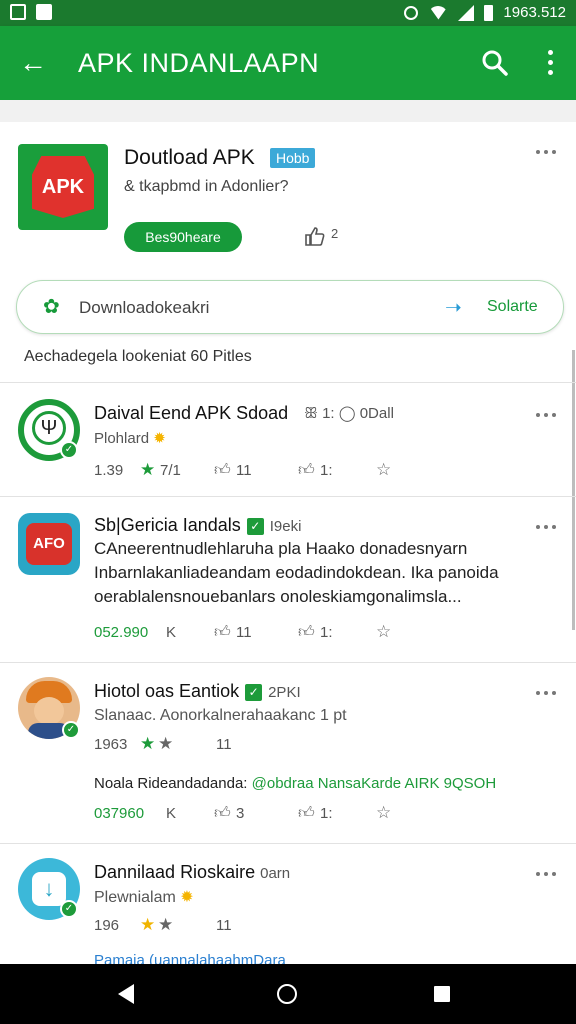 This screenshot has height=1024, width=576. Describe the element at coordinates (144, 897) in the screenshot. I see `item-subtitle: Plewnialam ✹` at that location.